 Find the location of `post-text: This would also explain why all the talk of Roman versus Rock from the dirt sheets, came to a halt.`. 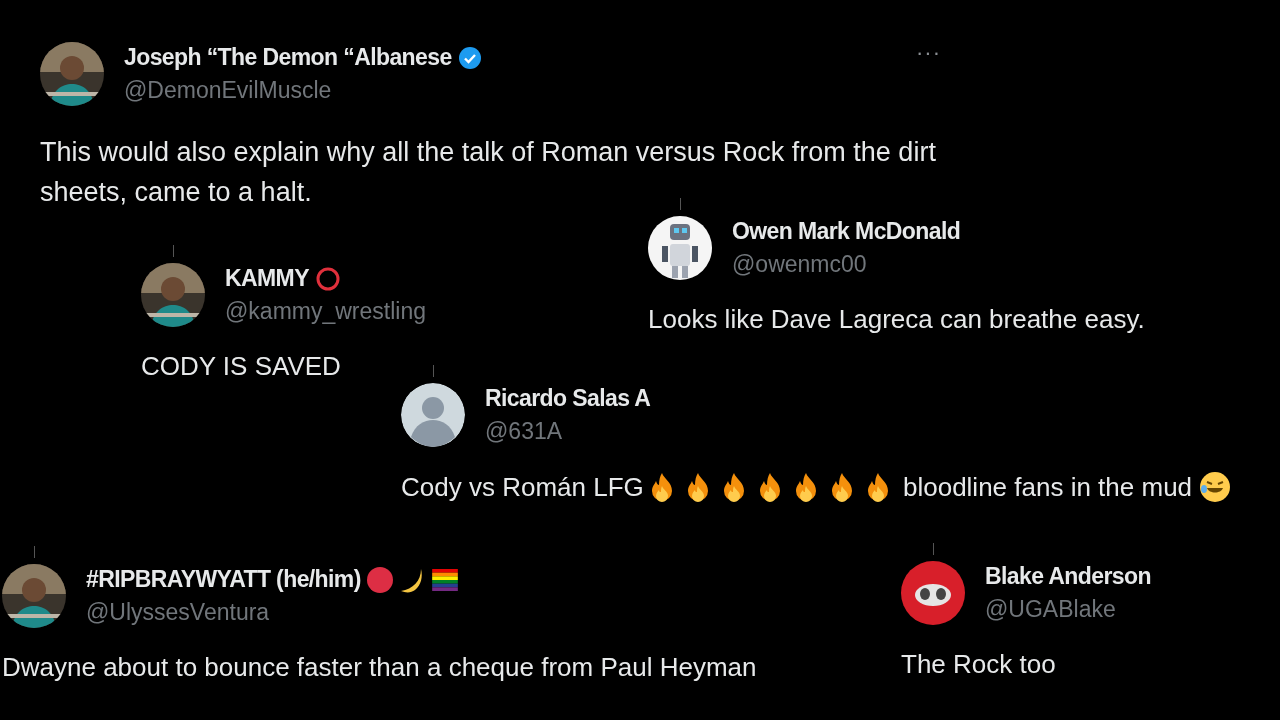

post-text: This would also explain why all the talk of Roman versus Rock from the dirt sheets, came to a halt. is located at coordinates (488, 172).